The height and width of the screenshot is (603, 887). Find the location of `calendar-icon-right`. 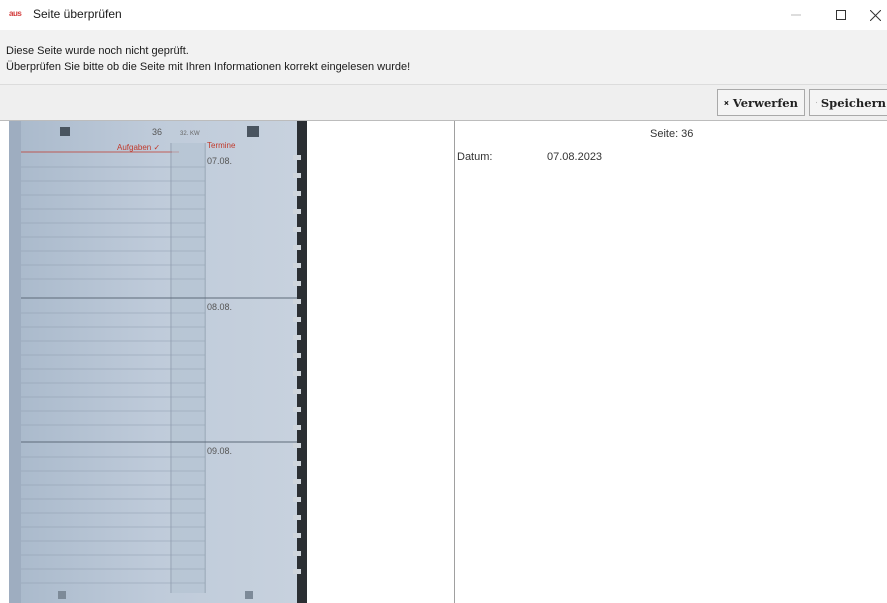

calendar-icon-right is located at coordinates (253, 131).